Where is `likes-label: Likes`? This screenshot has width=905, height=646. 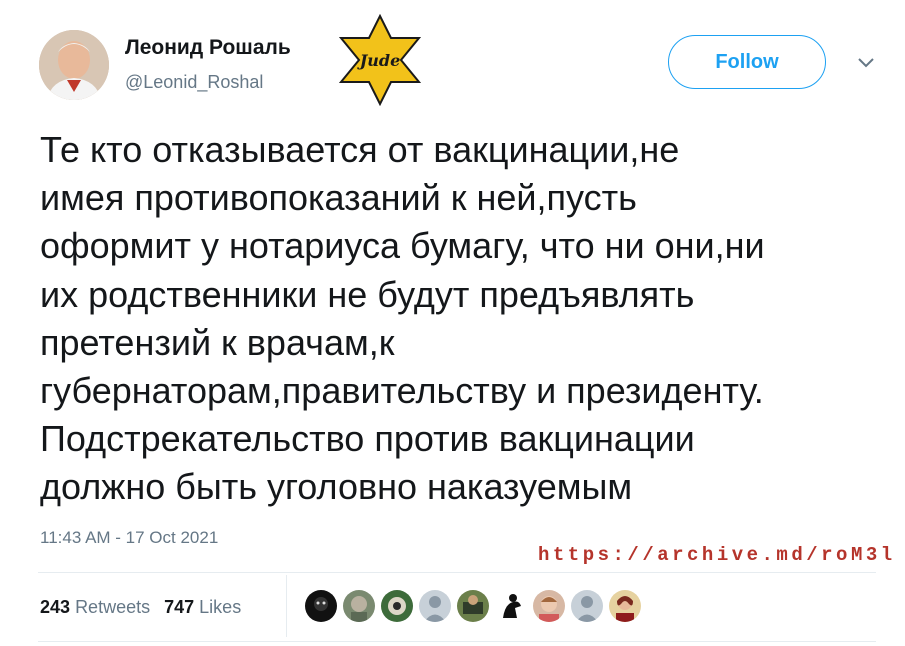
likes-label: Likes is located at coordinates (220, 607).